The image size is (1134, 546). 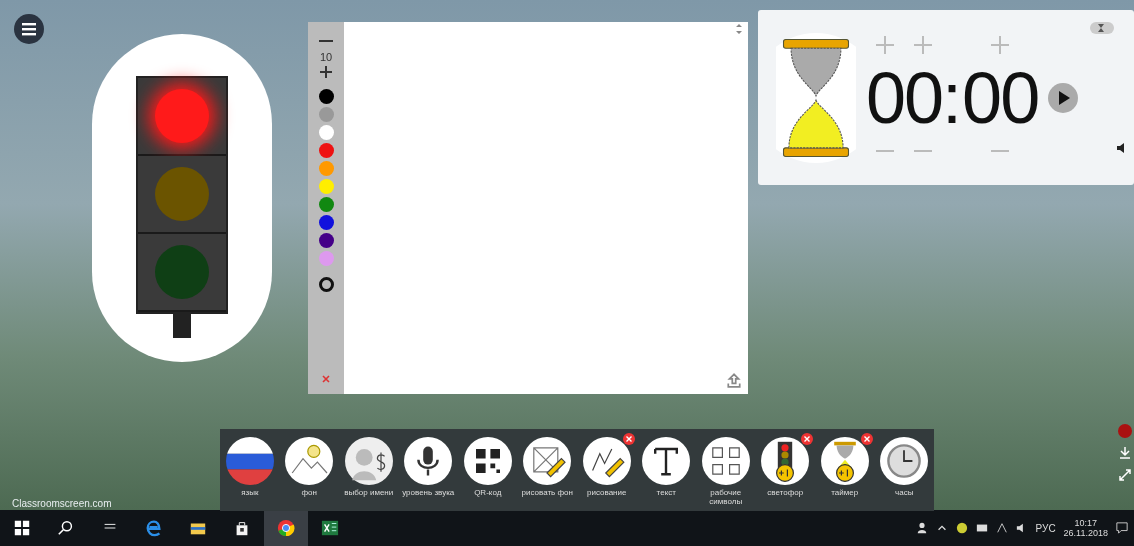 I want to click on eraser-icon, so click(x=326, y=284).